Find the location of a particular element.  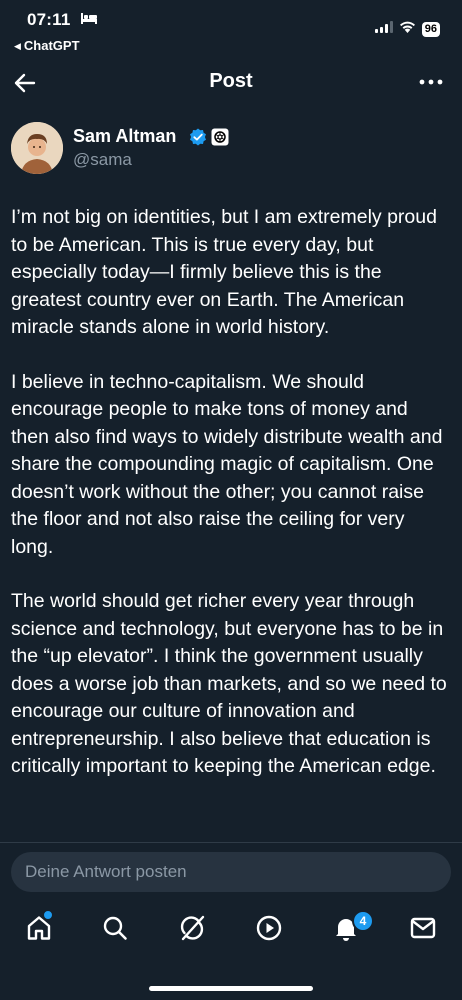

avatar is located at coordinates (37, 148).